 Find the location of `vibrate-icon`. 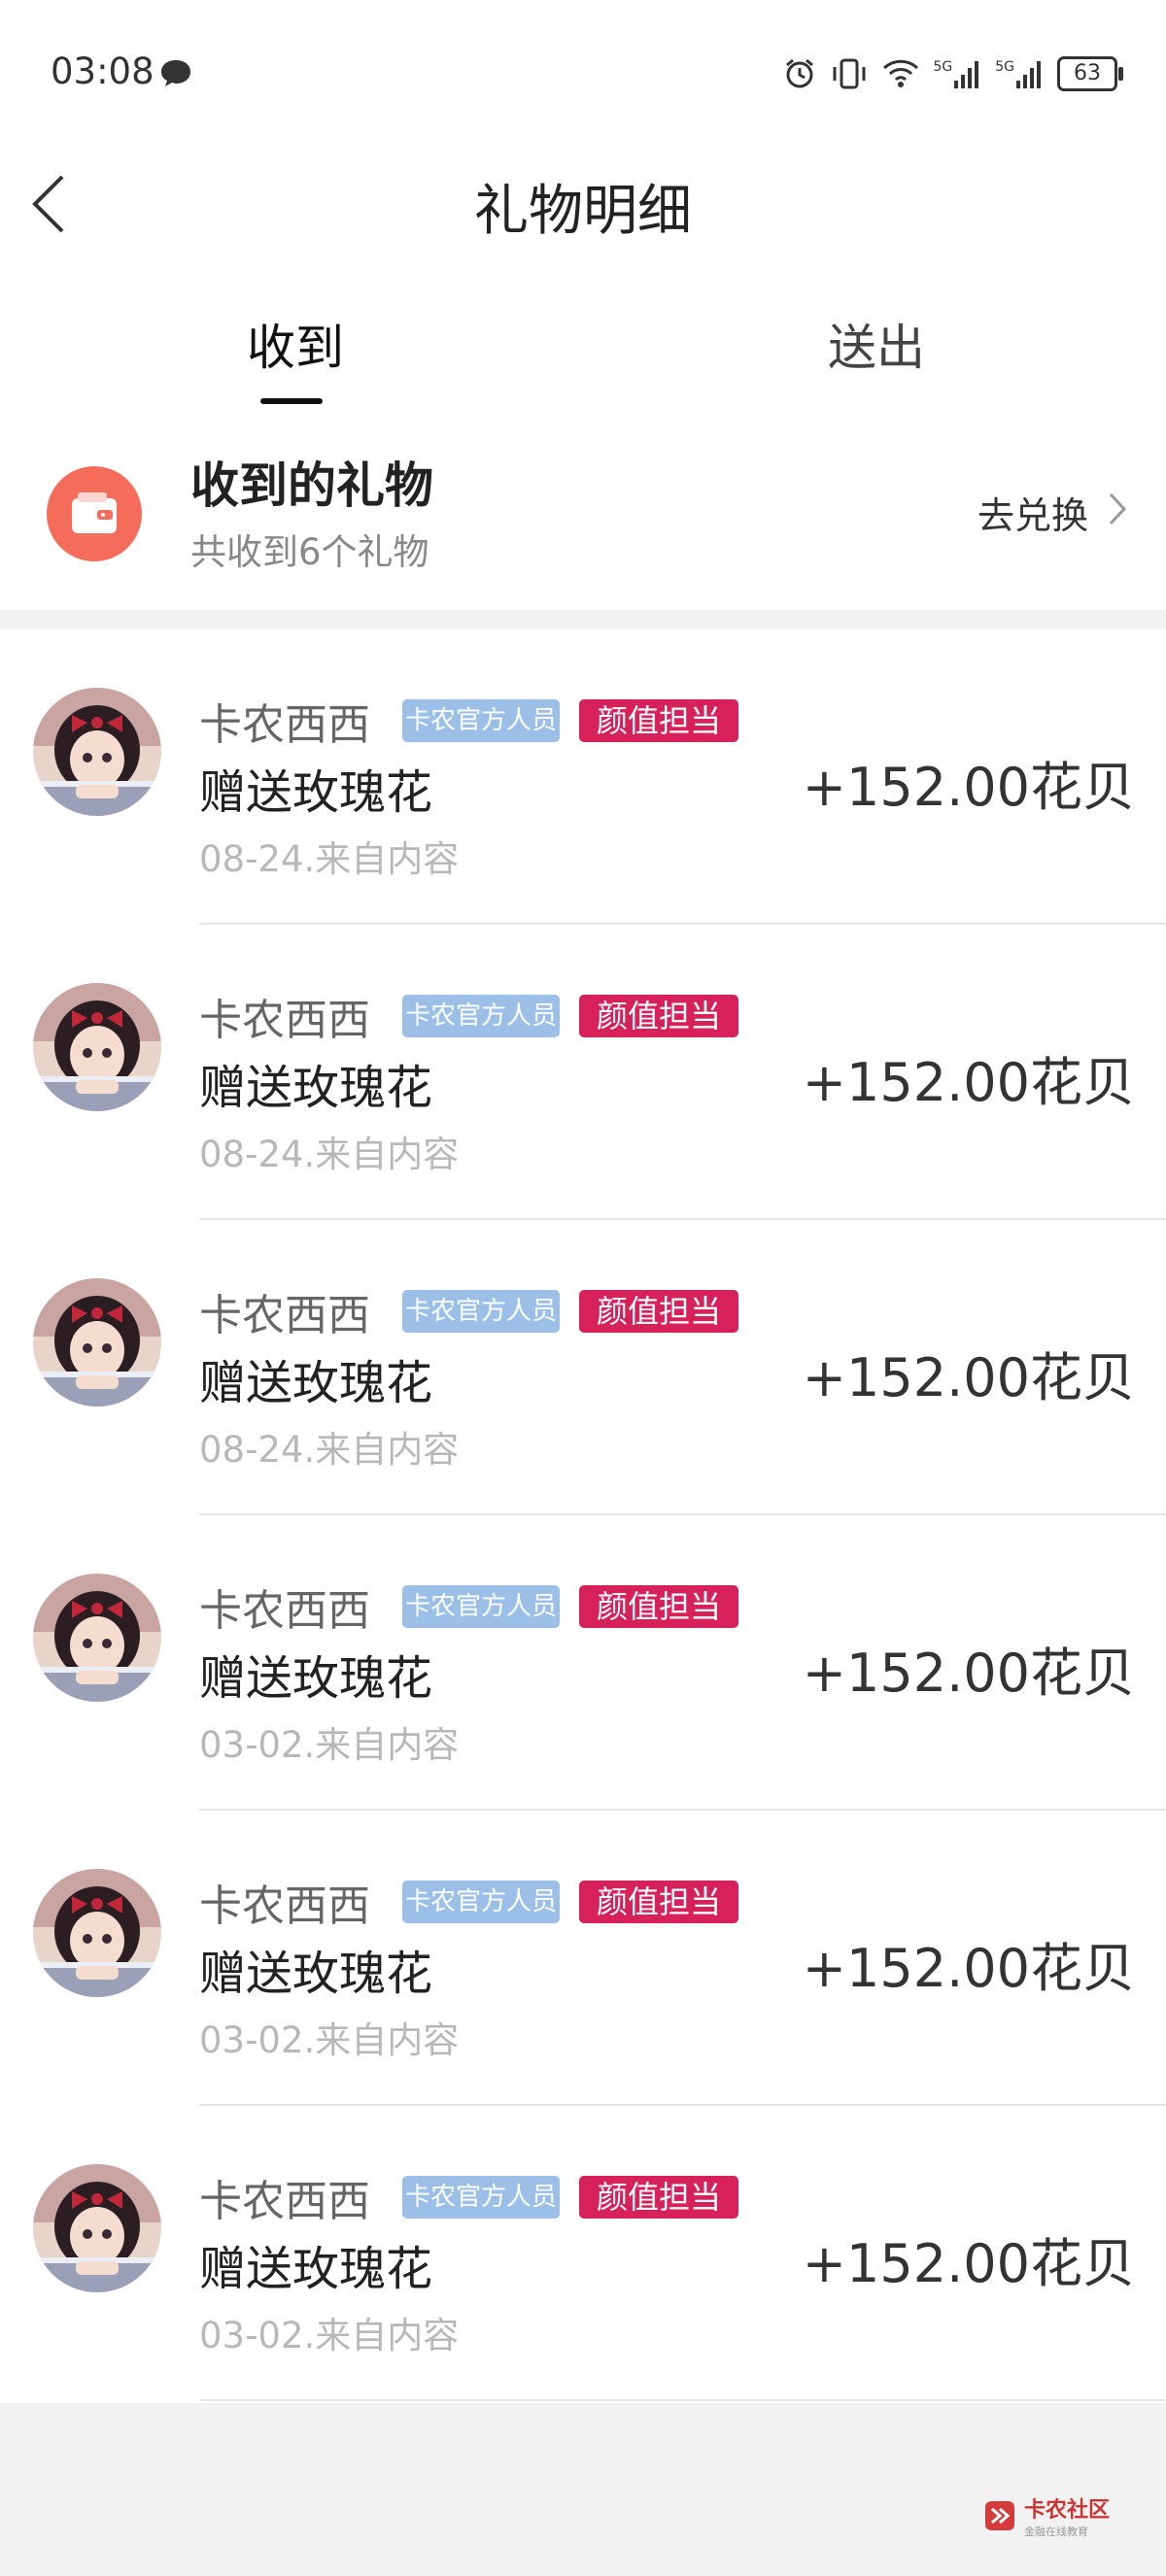

vibrate-icon is located at coordinates (849, 73).